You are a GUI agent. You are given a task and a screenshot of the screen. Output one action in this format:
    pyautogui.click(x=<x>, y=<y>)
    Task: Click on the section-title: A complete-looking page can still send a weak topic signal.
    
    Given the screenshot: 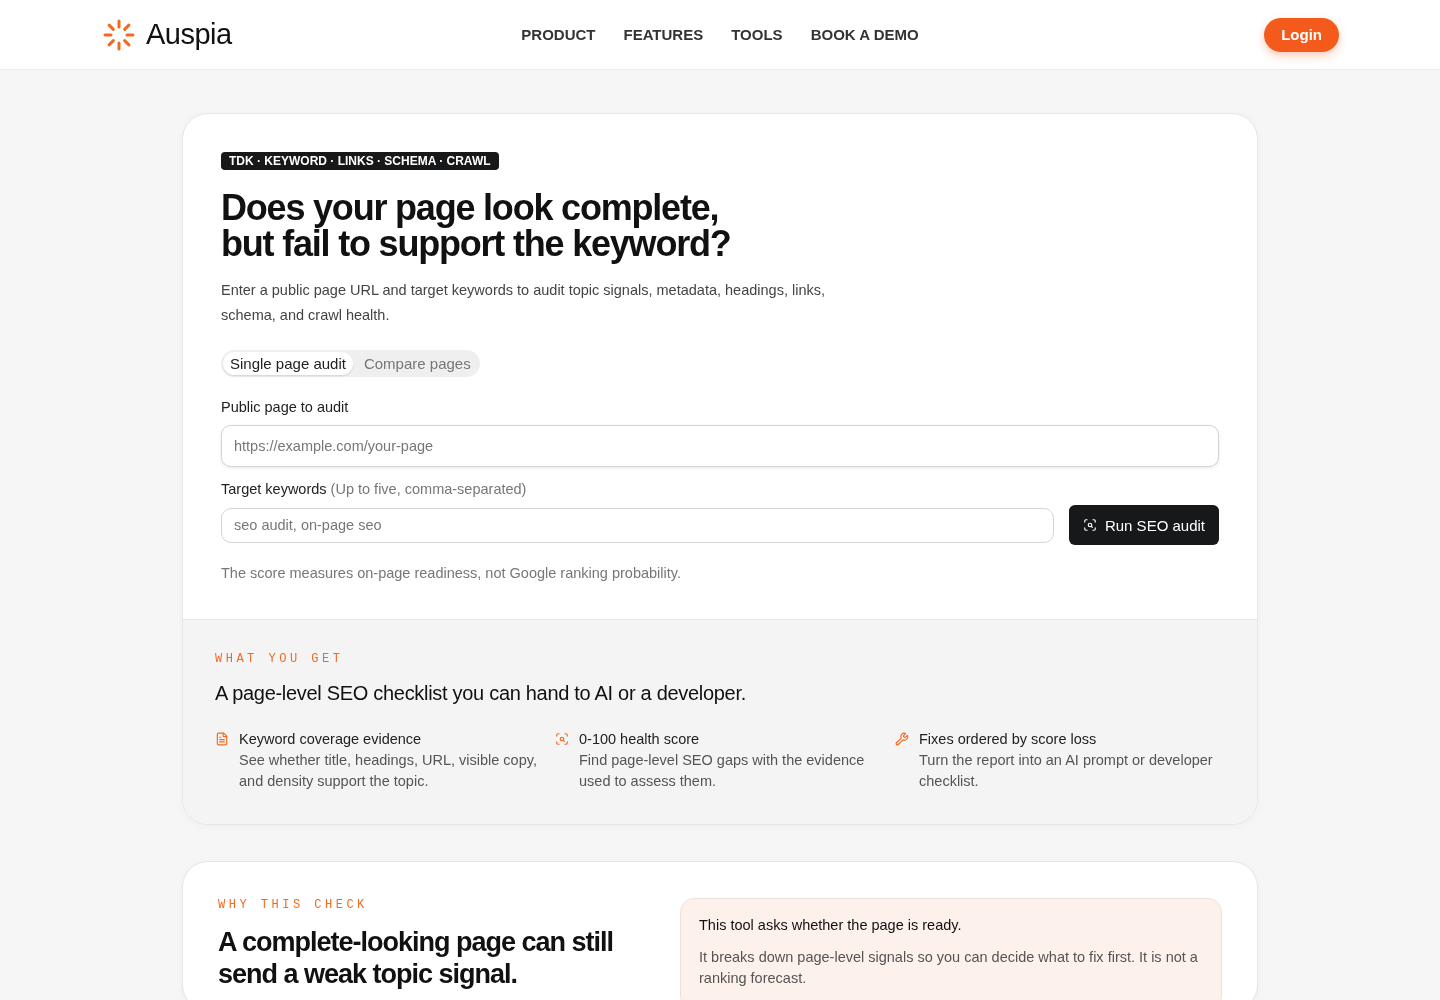 What is the action you would take?
    pyautogui.click(x=416, y=958)
    